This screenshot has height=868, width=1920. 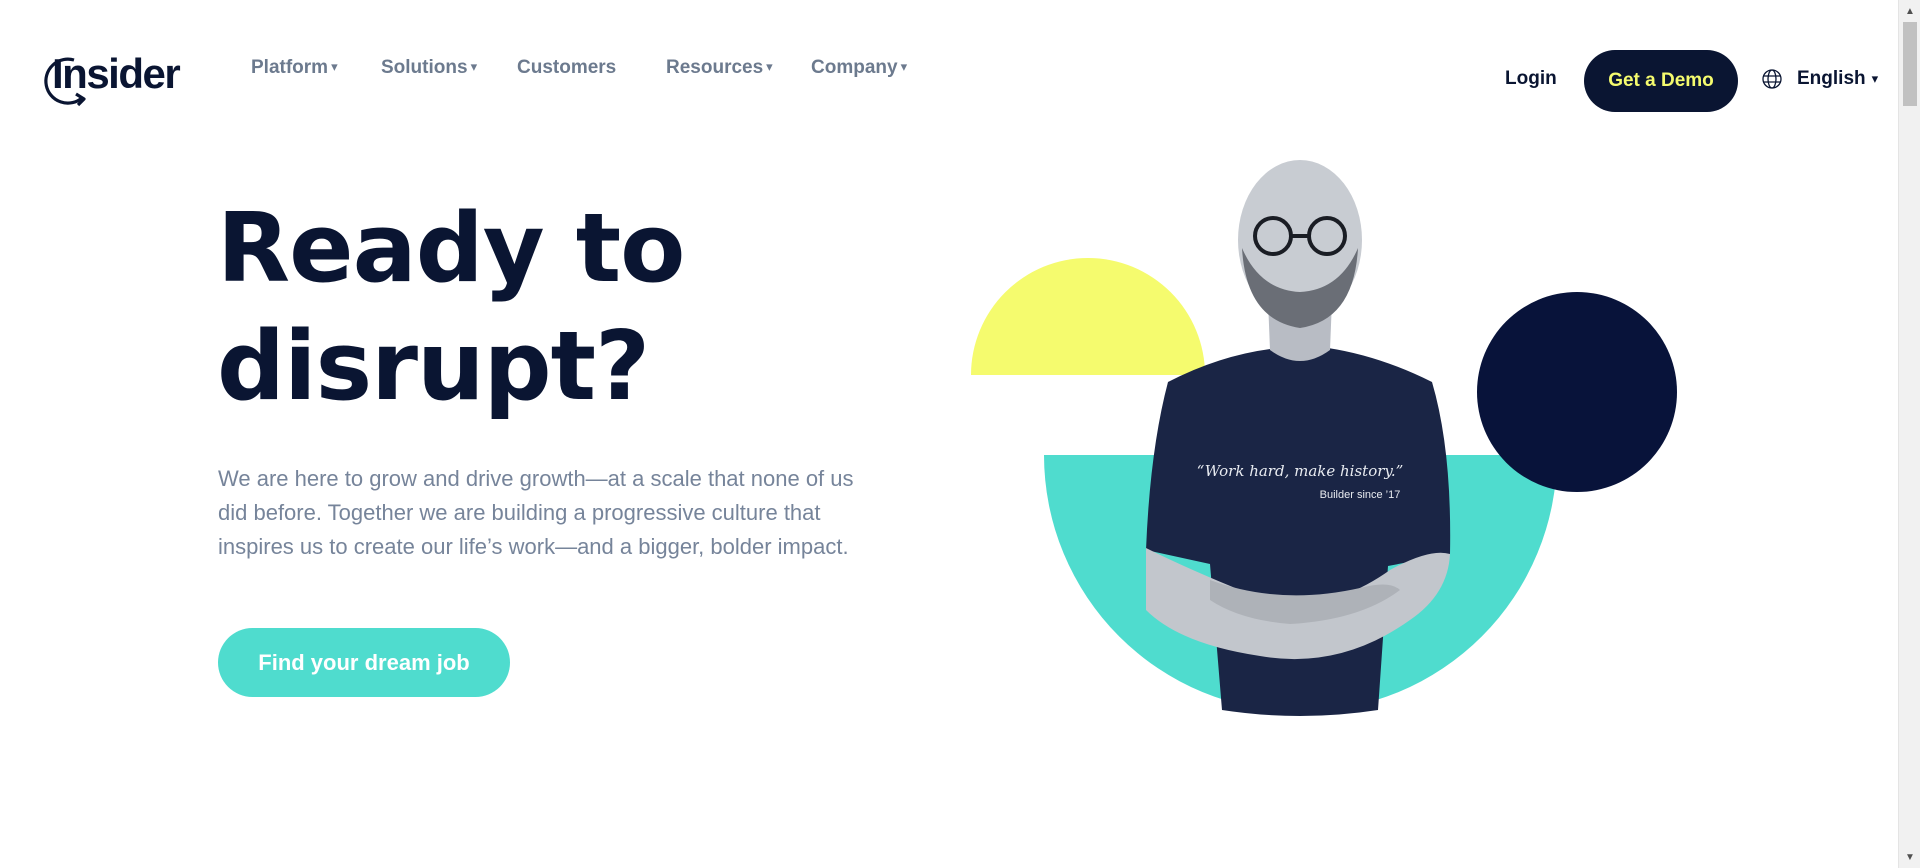 I want to click on language-label: English, so click(x=1831, y=78).